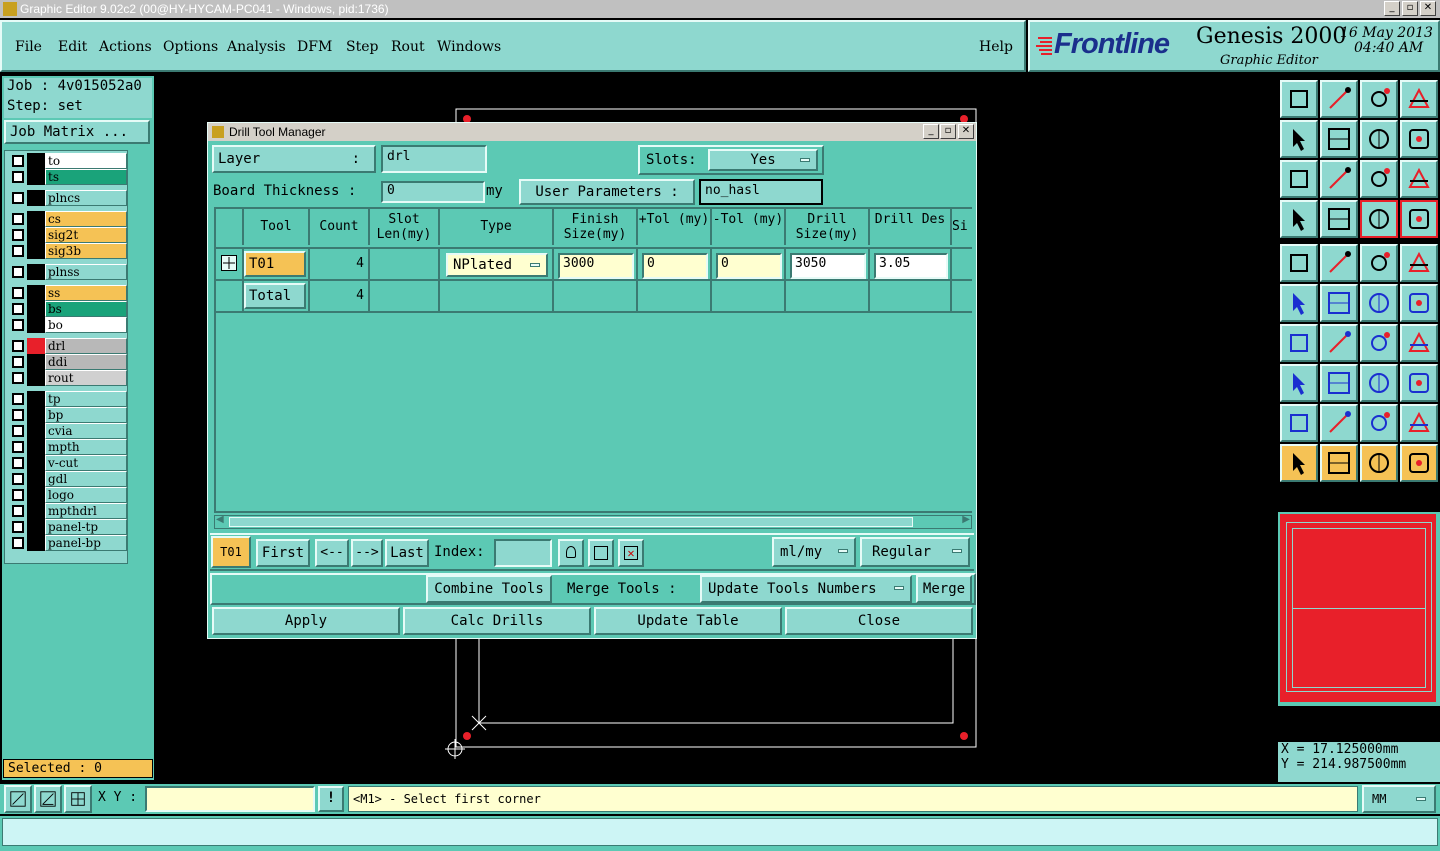  I want to click on first-button: First, so click(283, 553).